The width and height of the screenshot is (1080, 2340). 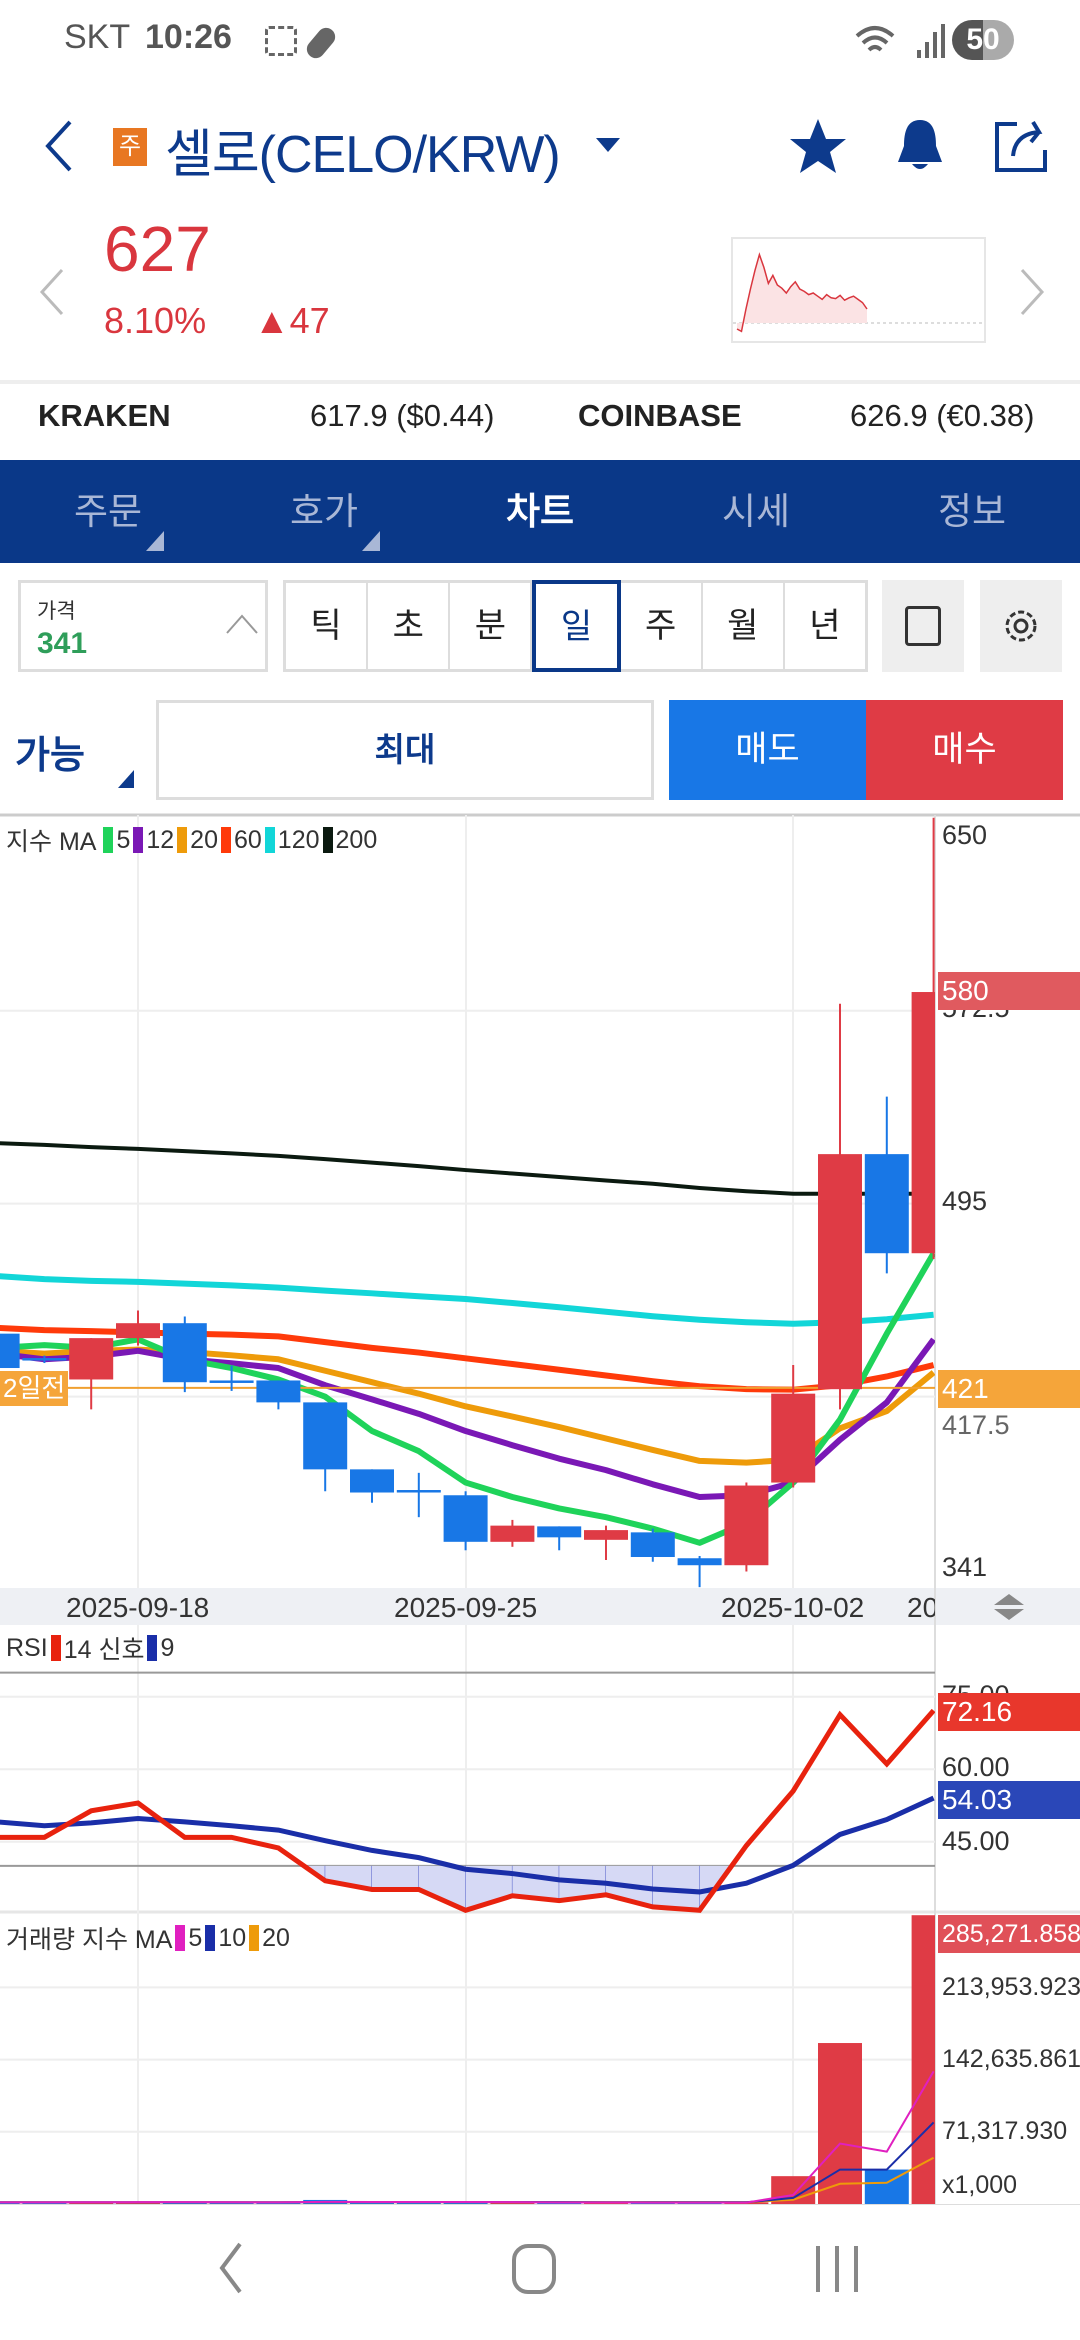 What do you see at coordinates (1009, 1800) in the screenshot?
I see `signal-value-tag: 54.03` at bounding box center [1009, 1800].